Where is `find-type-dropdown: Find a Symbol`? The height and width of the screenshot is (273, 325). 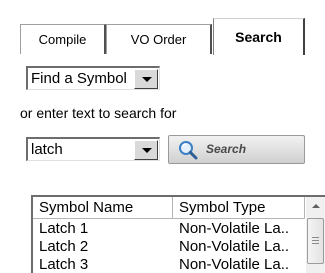 find-type-dropdown: Find a Symbol is located at coordinates (93, 78).